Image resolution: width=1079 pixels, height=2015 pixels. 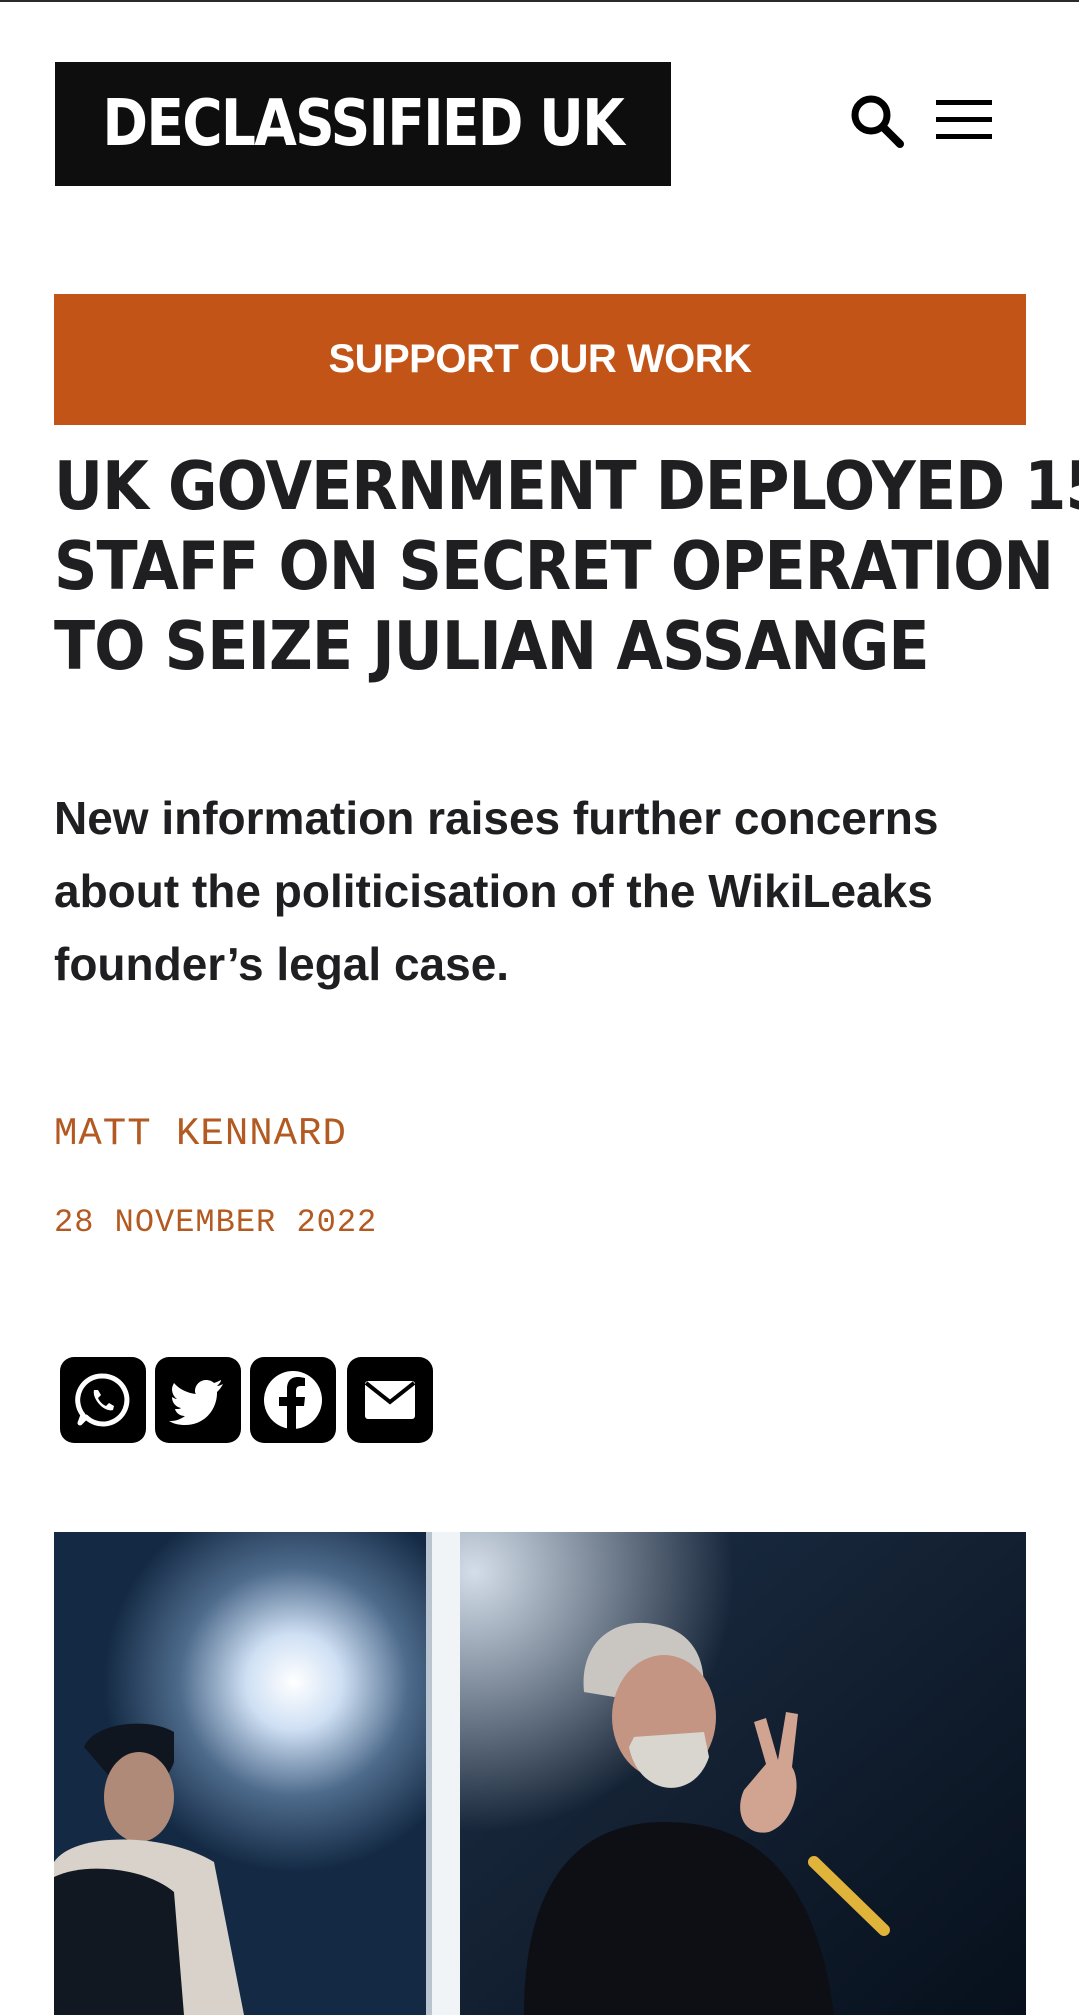 I want to click on author-link: MATT KENNARD, so click(x=200, y=1134).